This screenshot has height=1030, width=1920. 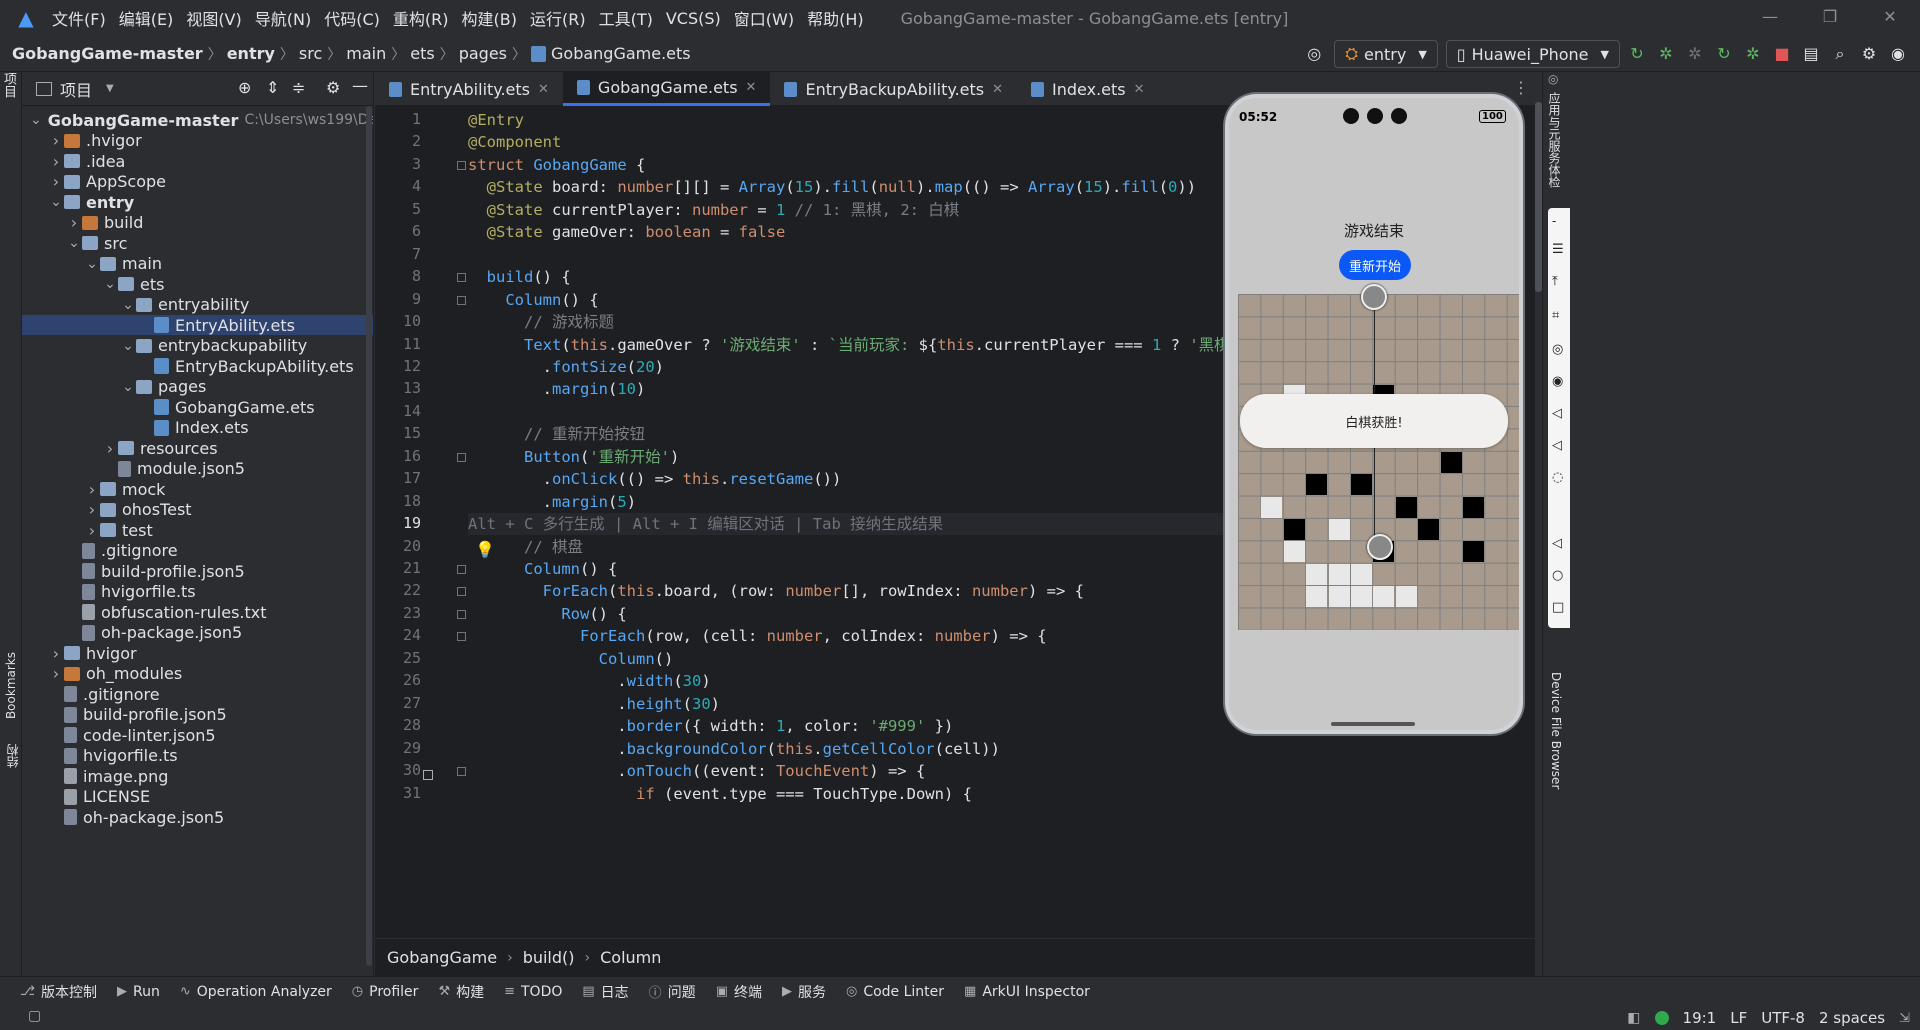 What do you see at coordinates (110, 88) in the screenshot?
I see `chevron-down-icon: ▼` at bounding box center [110, 88].